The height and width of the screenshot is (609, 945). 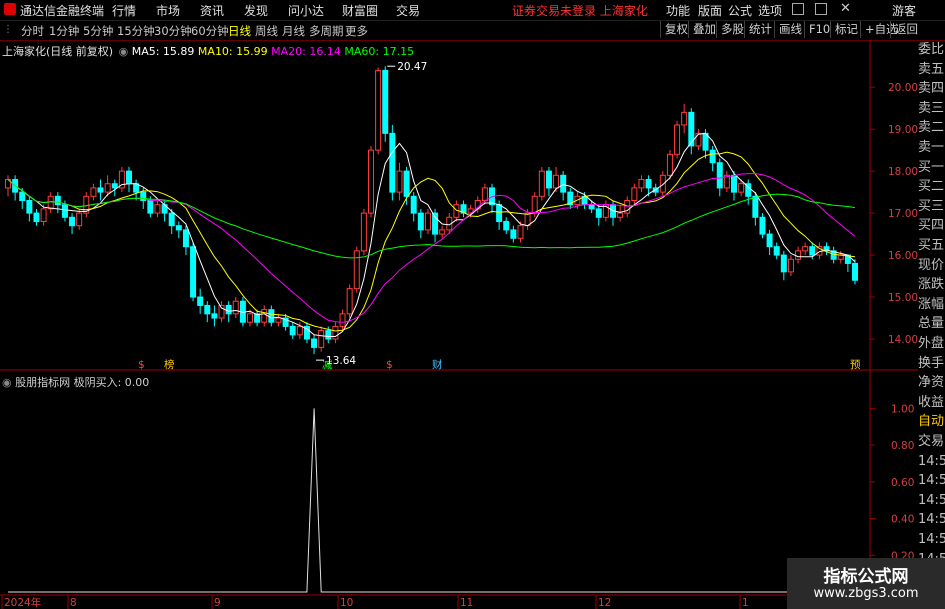 I want to click on tab-30min: 30分钟, so click(x=173, y=31).